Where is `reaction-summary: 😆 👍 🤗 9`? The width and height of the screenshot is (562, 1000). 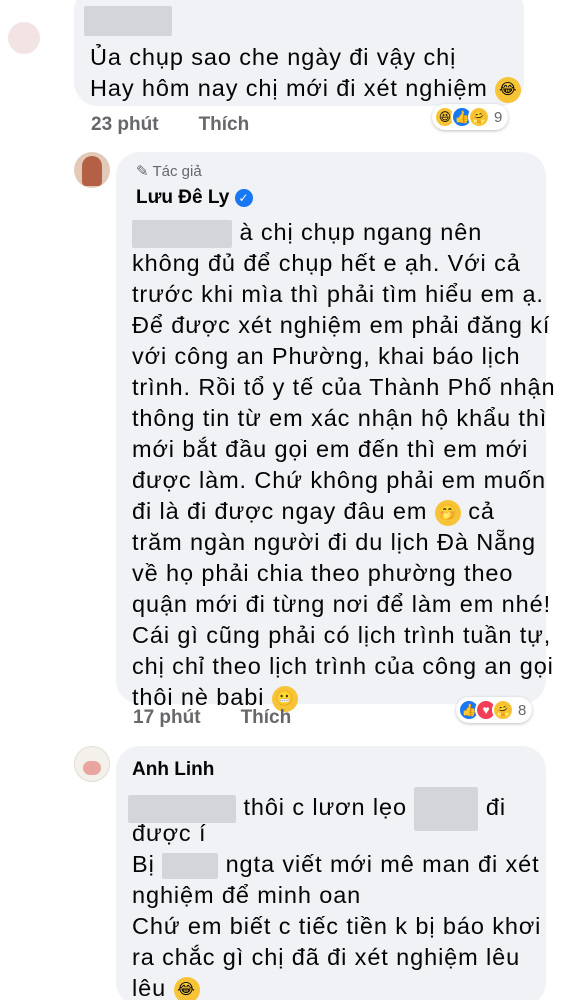
reaction-summary: 😆 👍 🤗 9 is located at coordinates (470, 117).